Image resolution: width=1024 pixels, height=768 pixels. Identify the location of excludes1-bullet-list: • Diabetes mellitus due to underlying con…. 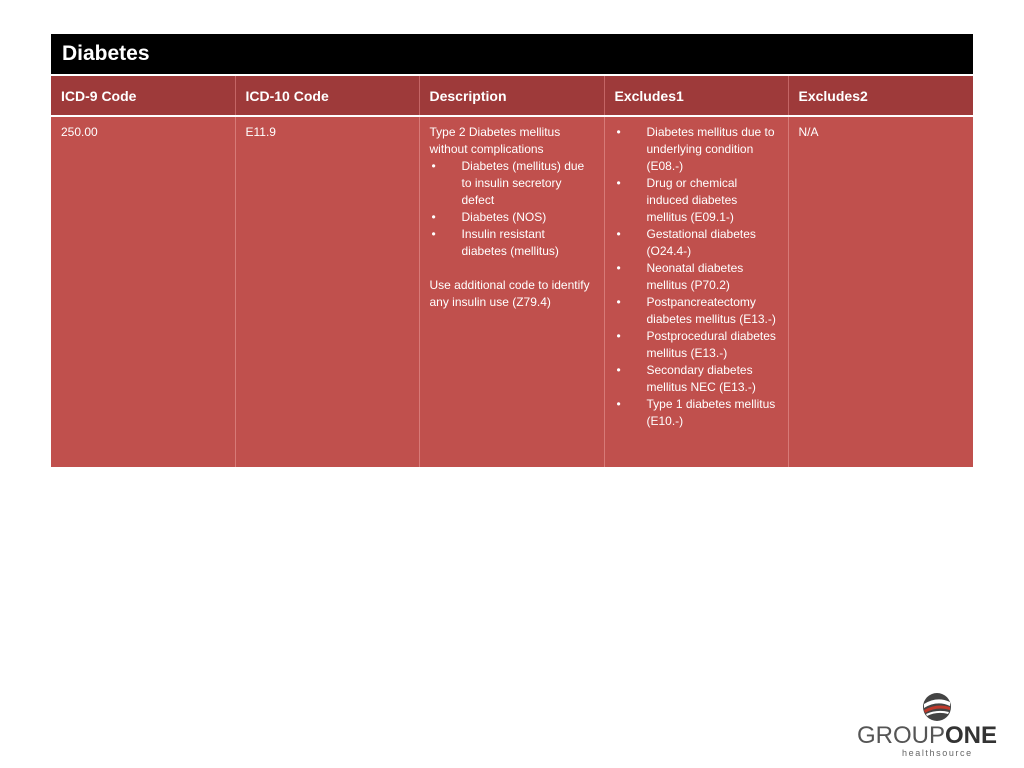
(696, 277).